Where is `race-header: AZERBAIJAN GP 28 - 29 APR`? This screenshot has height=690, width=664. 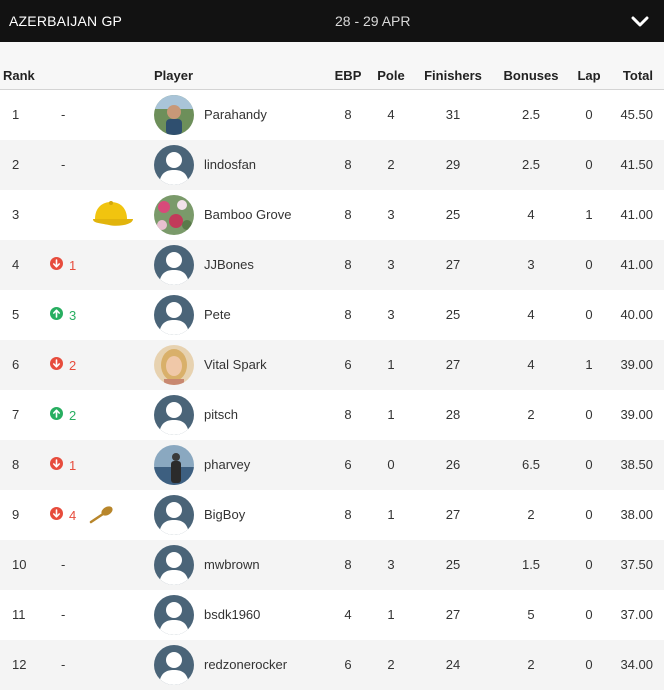
race-header: AZERBAIJAN GP 28 - 29 APR is located at coordinates (332, 21).